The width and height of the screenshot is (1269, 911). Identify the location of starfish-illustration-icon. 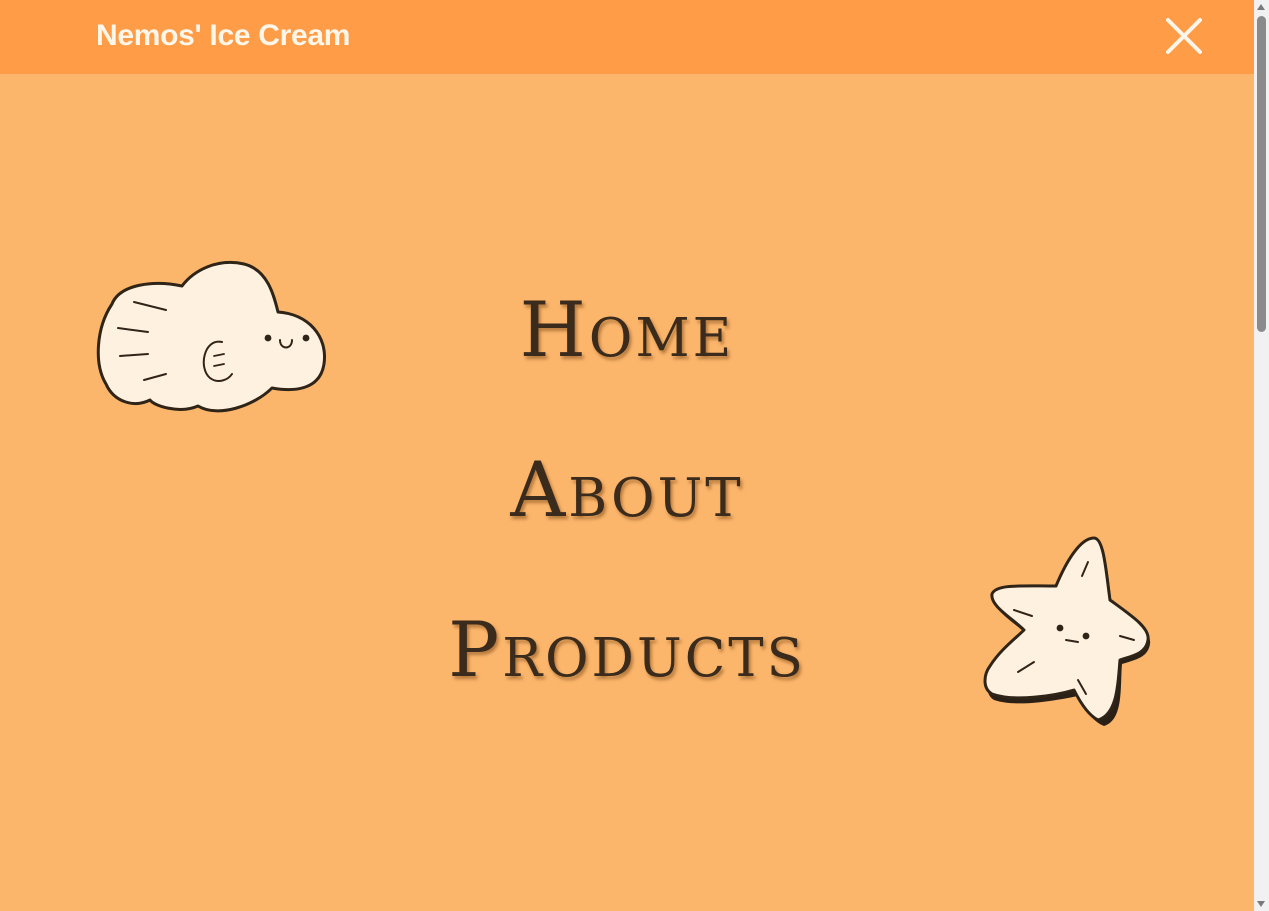
(1067, 631).